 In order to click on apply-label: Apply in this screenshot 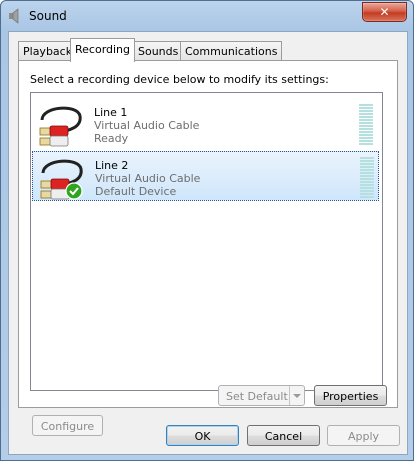, I will do `click(363, 436)`.